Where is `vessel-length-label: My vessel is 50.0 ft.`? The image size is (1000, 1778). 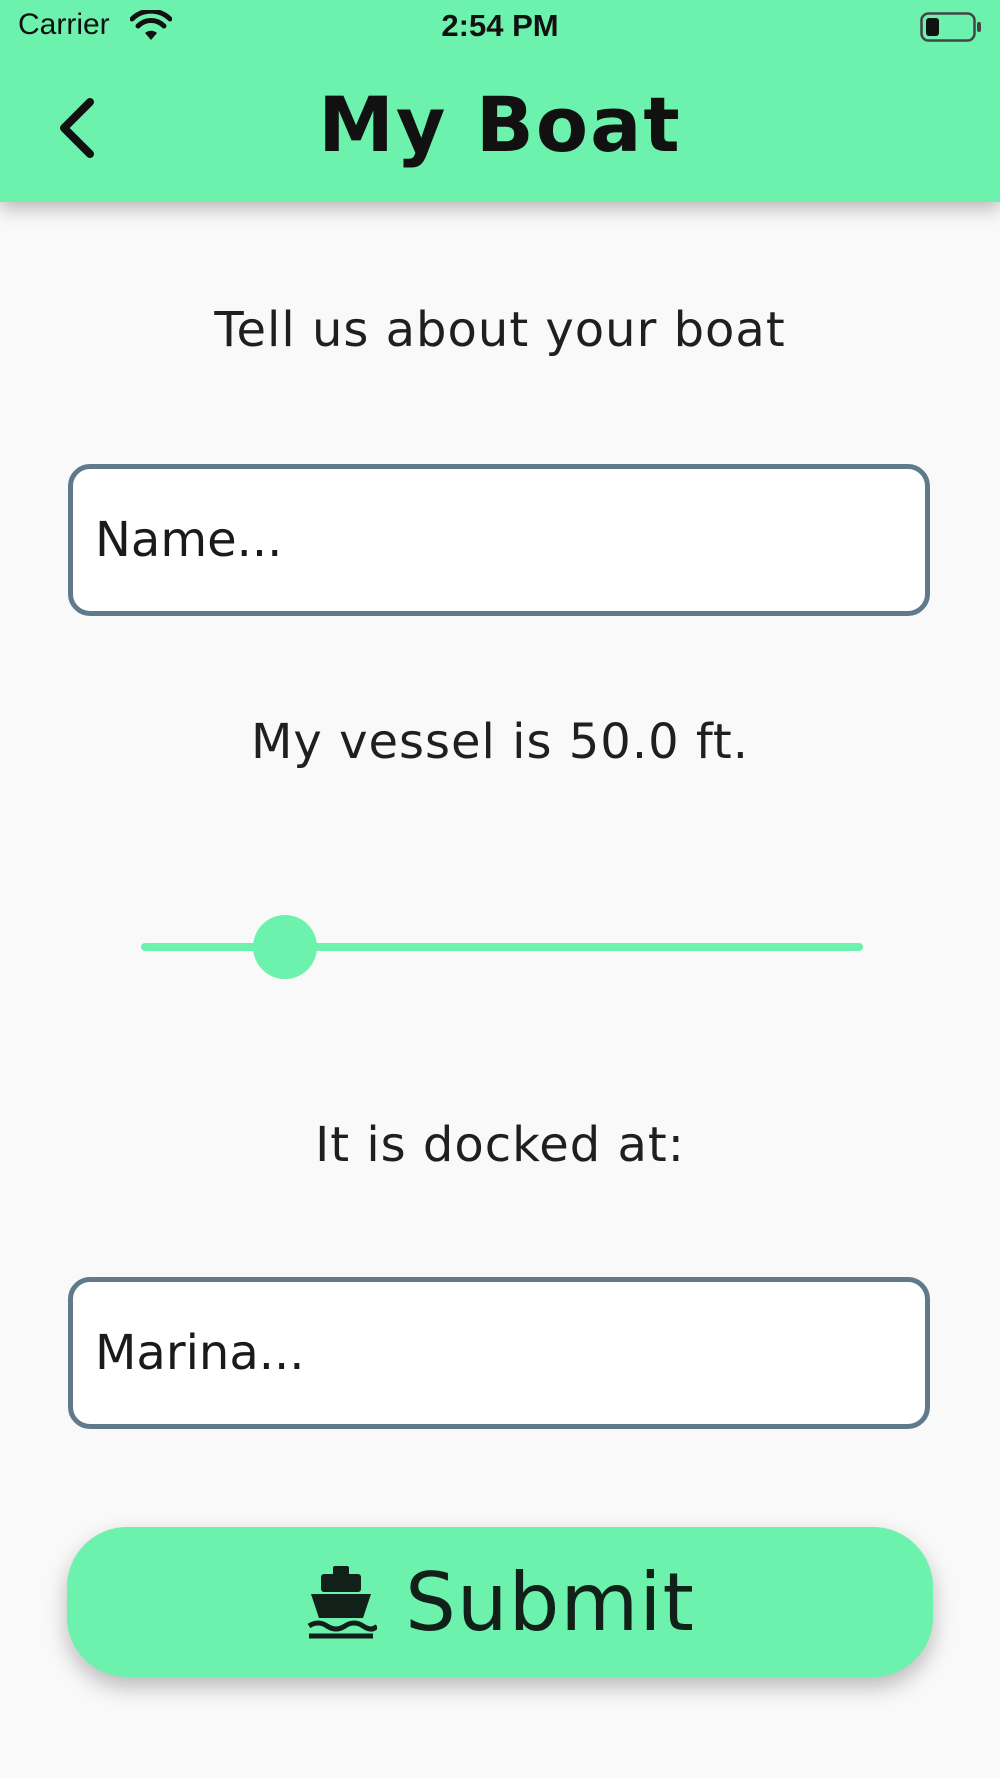
vessel-length-label: My vessel is 50.0 ft. is located at coordinates (500, 742).